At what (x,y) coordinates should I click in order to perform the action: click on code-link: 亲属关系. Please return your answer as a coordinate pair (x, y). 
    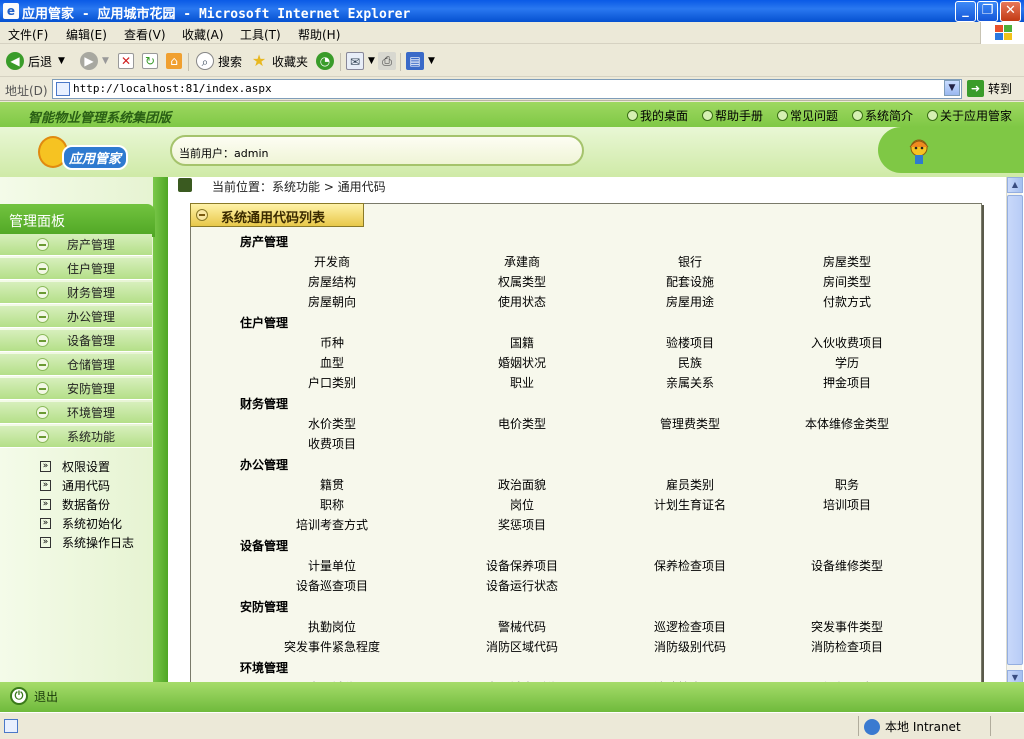
    Looking at the image, I should click on (690, 382).